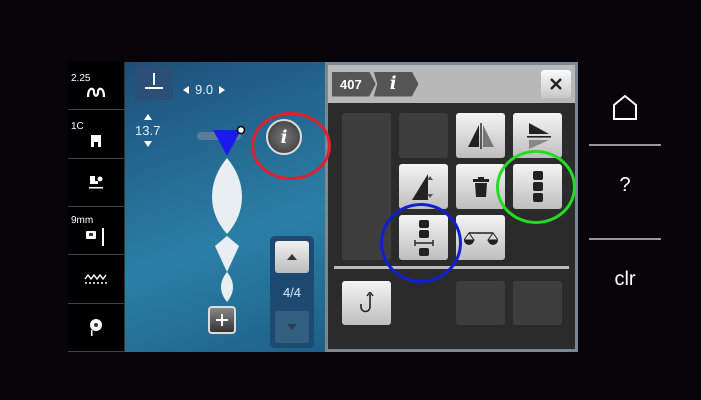 This screenshot has height=400, width=701. Describe the element at coordinates (96, 279) in the screenshot. I see `feed-dog-icon` at that location.